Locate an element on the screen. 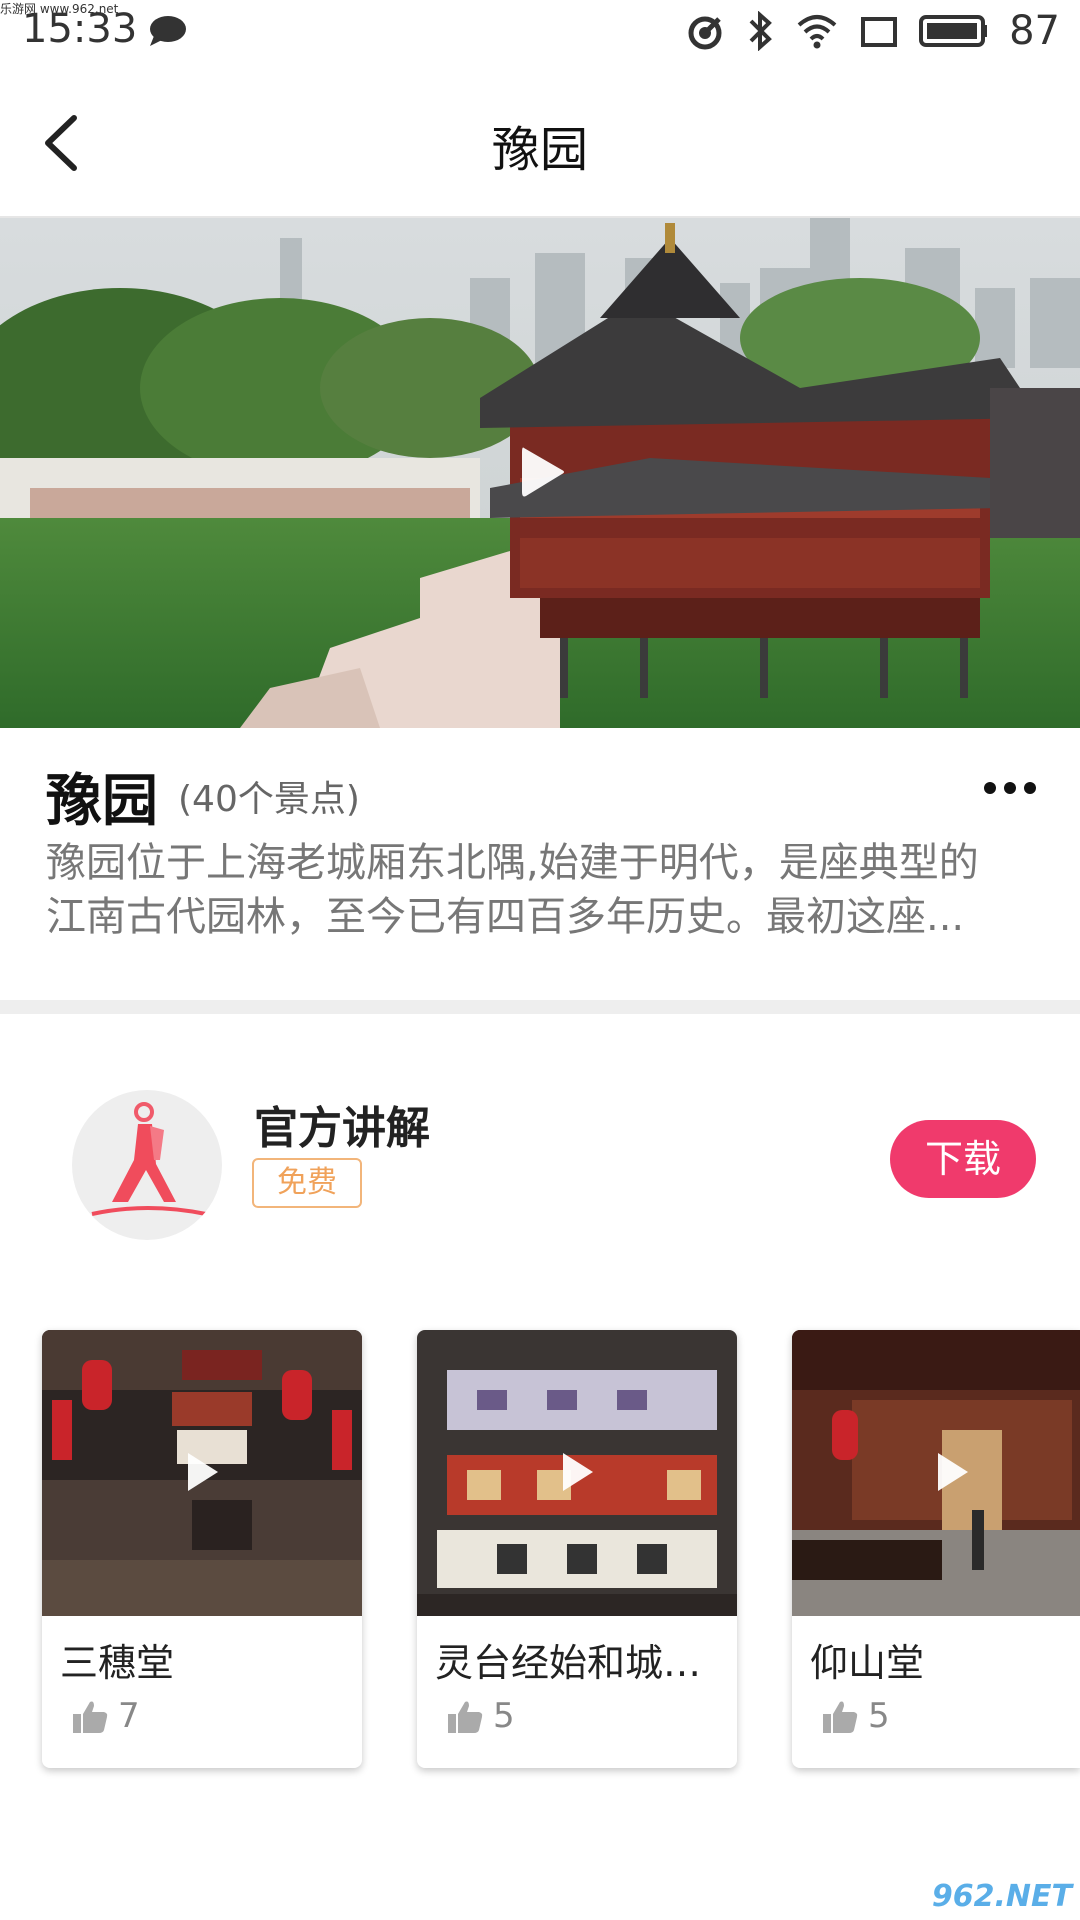 The image size is (1080, 1920). sync-icon is located at coordinates (705, 33).